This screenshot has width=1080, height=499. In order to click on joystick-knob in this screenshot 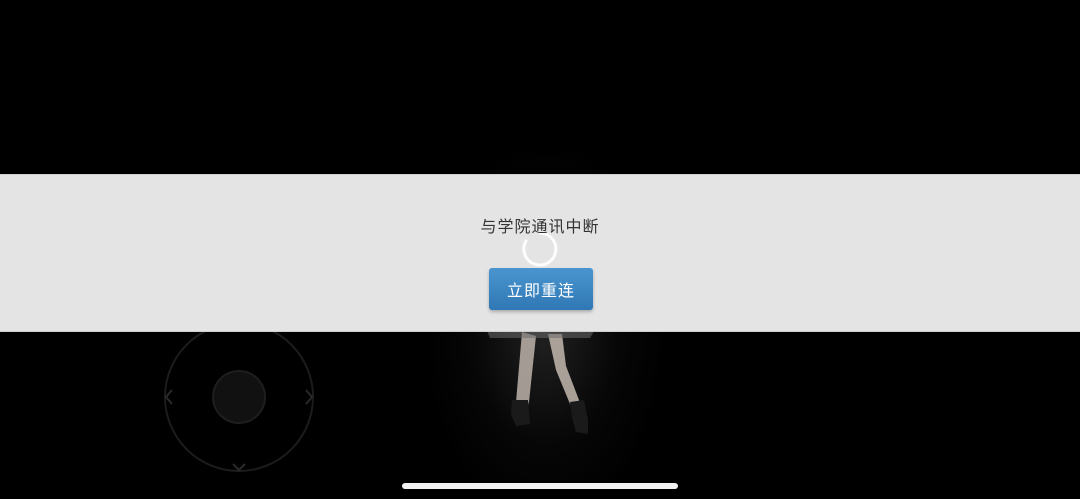, I will do `click(239, 397)`.